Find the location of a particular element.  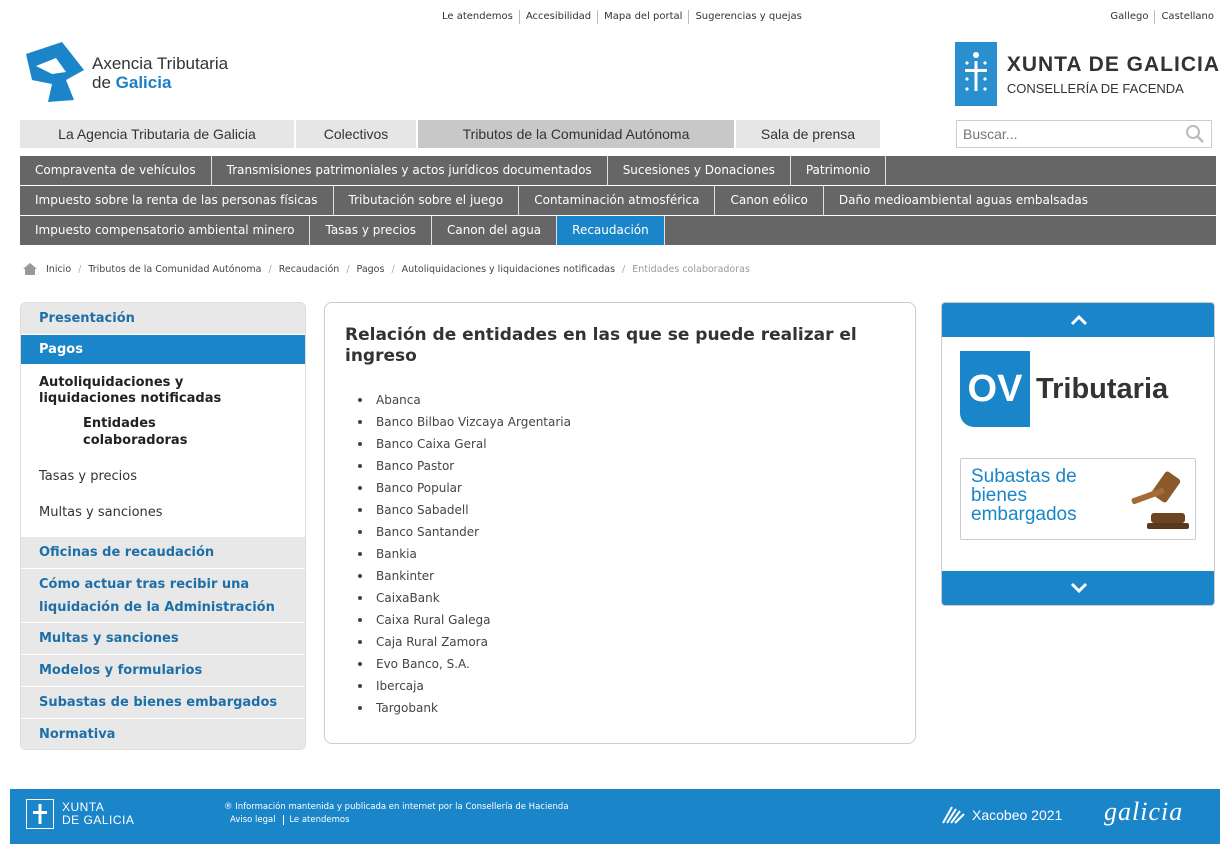

list-item: Caixa Rural Galega is located at coordinates (464, 620).